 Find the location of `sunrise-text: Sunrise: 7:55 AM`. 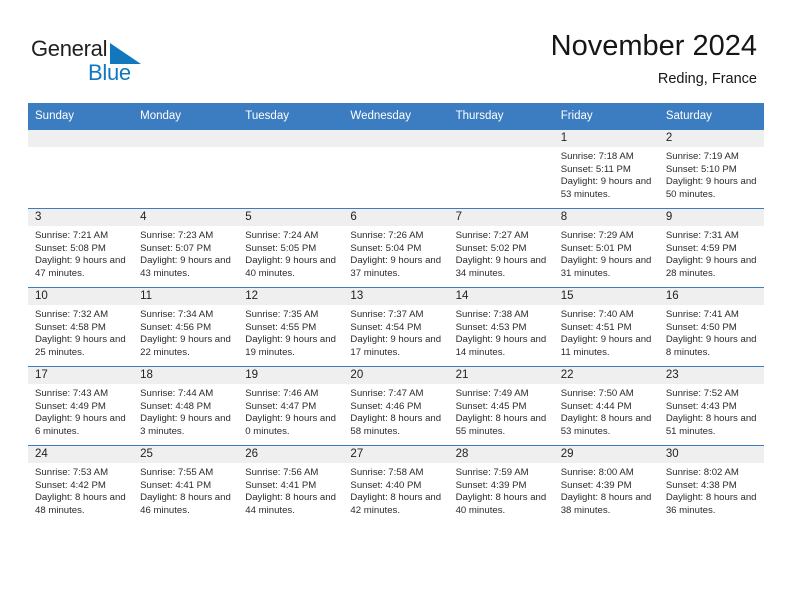

sunrise-text: Sunrise: 7:55 AM is located at coordinates (177, 472).